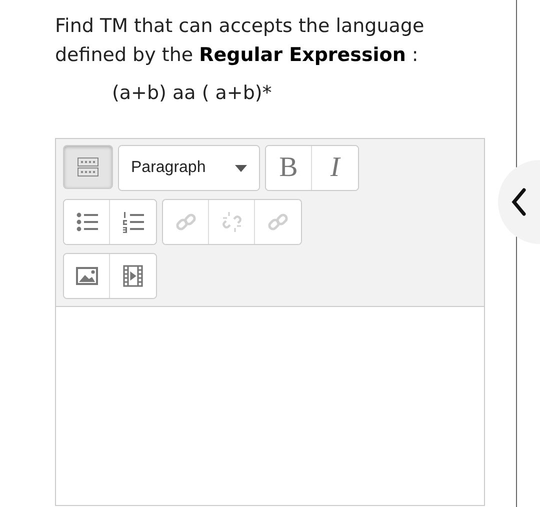  I want to click on bullet-list-button, so click(87, 222).